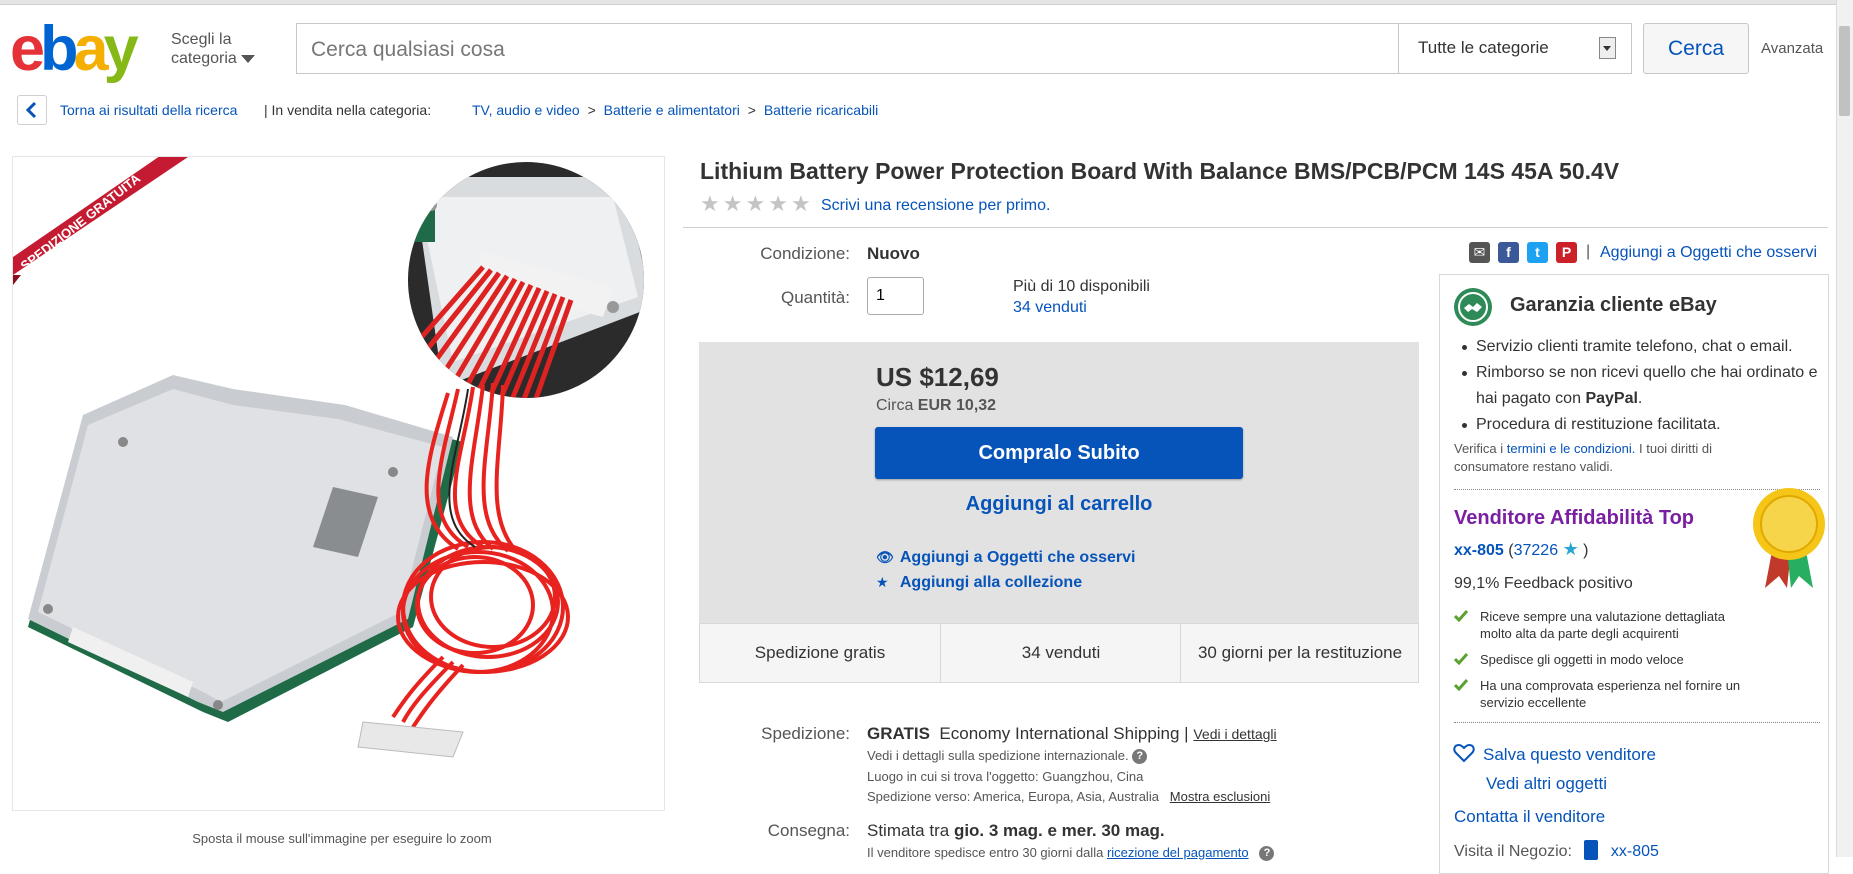 This screenshot has height=874, width=1853. I want to click on breadcrumb-prefix: | In vendita nella categoria:, so click(348, 110).